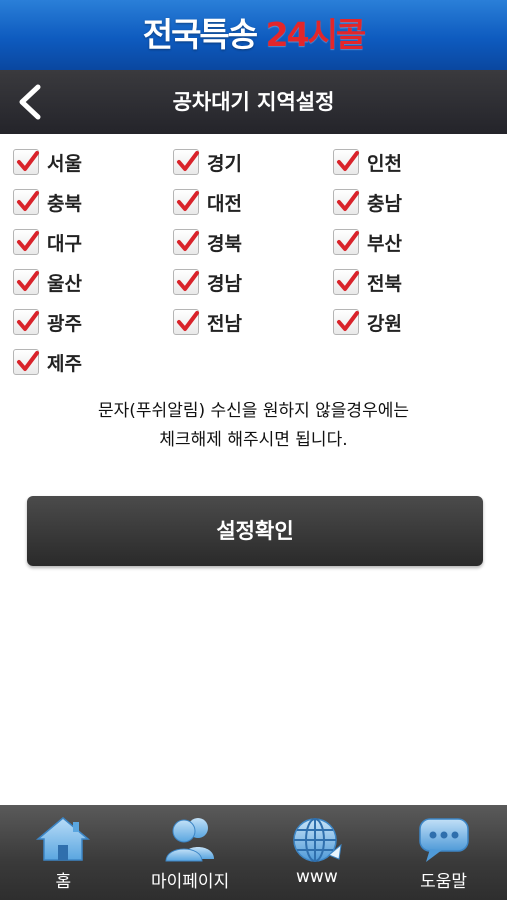 The image size is (507, 900). What do you see at coordinates (63, 839) in the screenshot?
I see `home-icon` at bounding box center [63, 839].